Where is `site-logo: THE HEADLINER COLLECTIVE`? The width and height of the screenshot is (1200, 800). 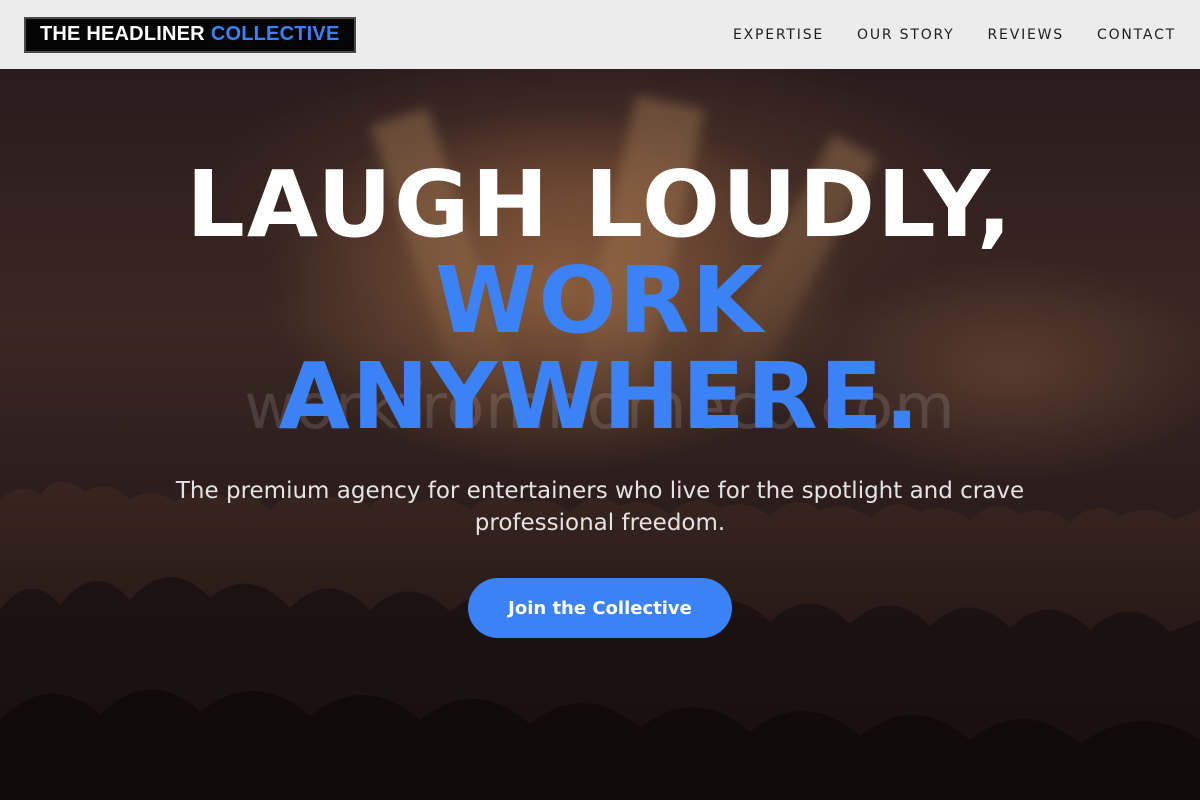 site-logo: THE HEADLINER COLLECTIVE is located at coordinates (190, 34).